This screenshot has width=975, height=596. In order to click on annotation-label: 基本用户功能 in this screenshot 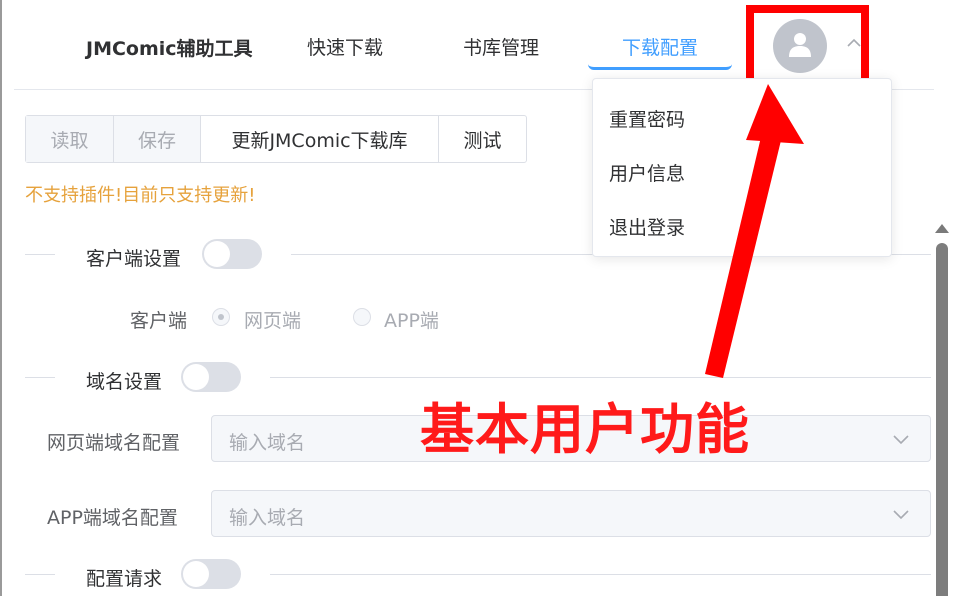, I will do `click(585, 429)`.